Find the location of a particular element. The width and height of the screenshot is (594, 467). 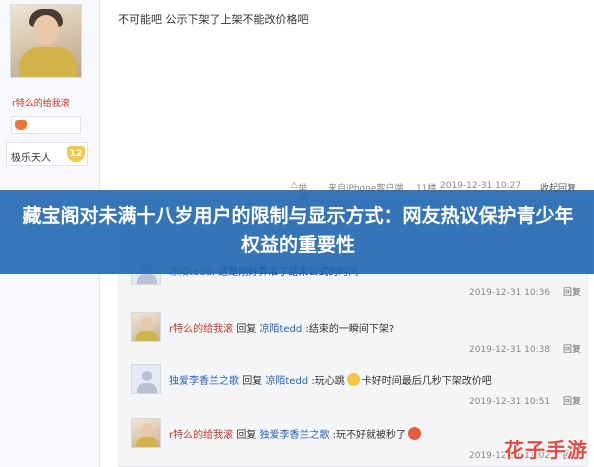

reply-username: 独爱李香兰之歌 is located at coordinates (204, 381).